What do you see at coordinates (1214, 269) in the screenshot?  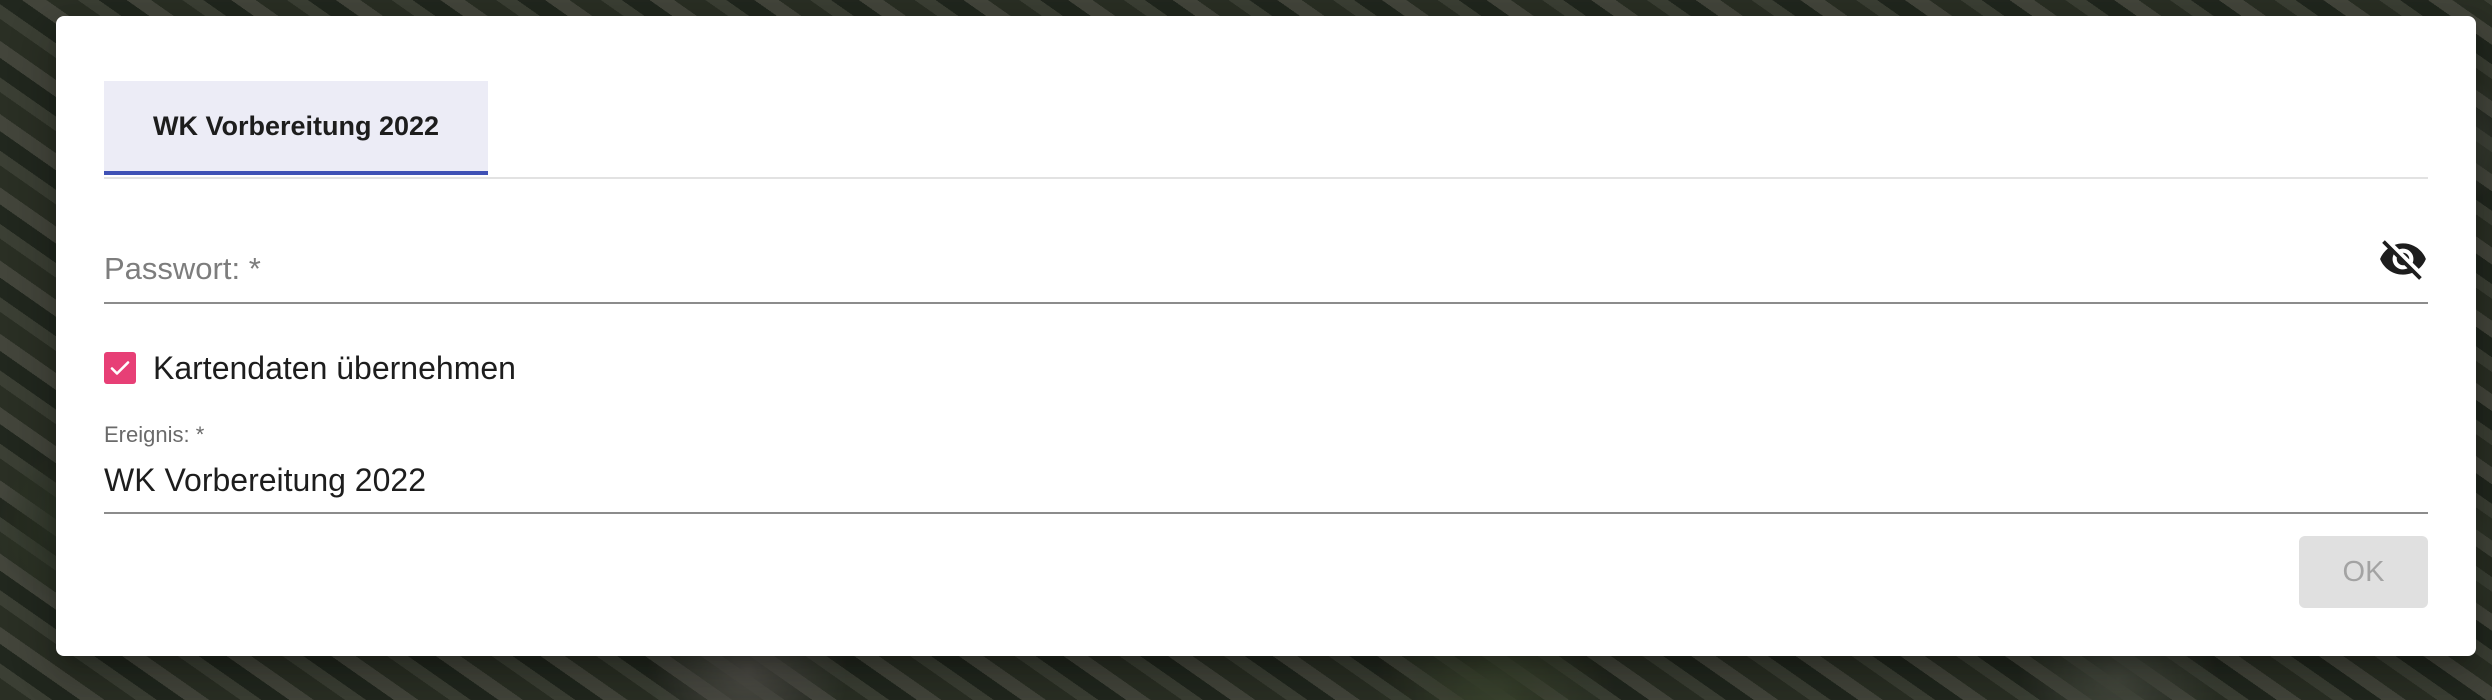 I see `password-input` at bounding box center [1214, 269].